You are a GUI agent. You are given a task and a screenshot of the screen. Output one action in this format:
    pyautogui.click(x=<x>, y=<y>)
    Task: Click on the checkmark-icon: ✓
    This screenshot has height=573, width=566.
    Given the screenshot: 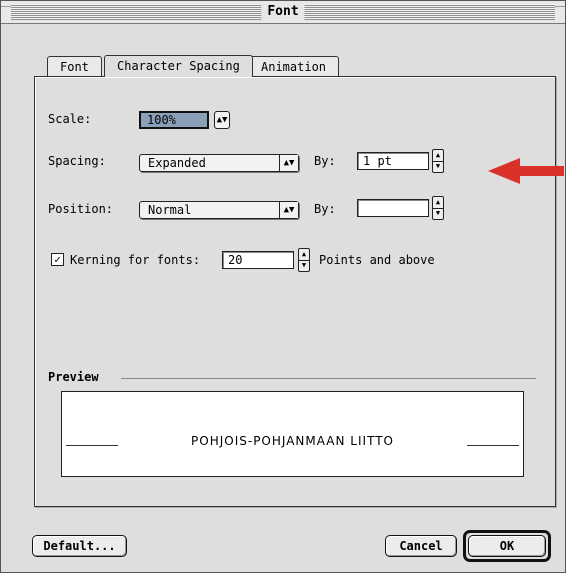 What is the action you would take?
    pyautogui.click(x=57, y=259)
    